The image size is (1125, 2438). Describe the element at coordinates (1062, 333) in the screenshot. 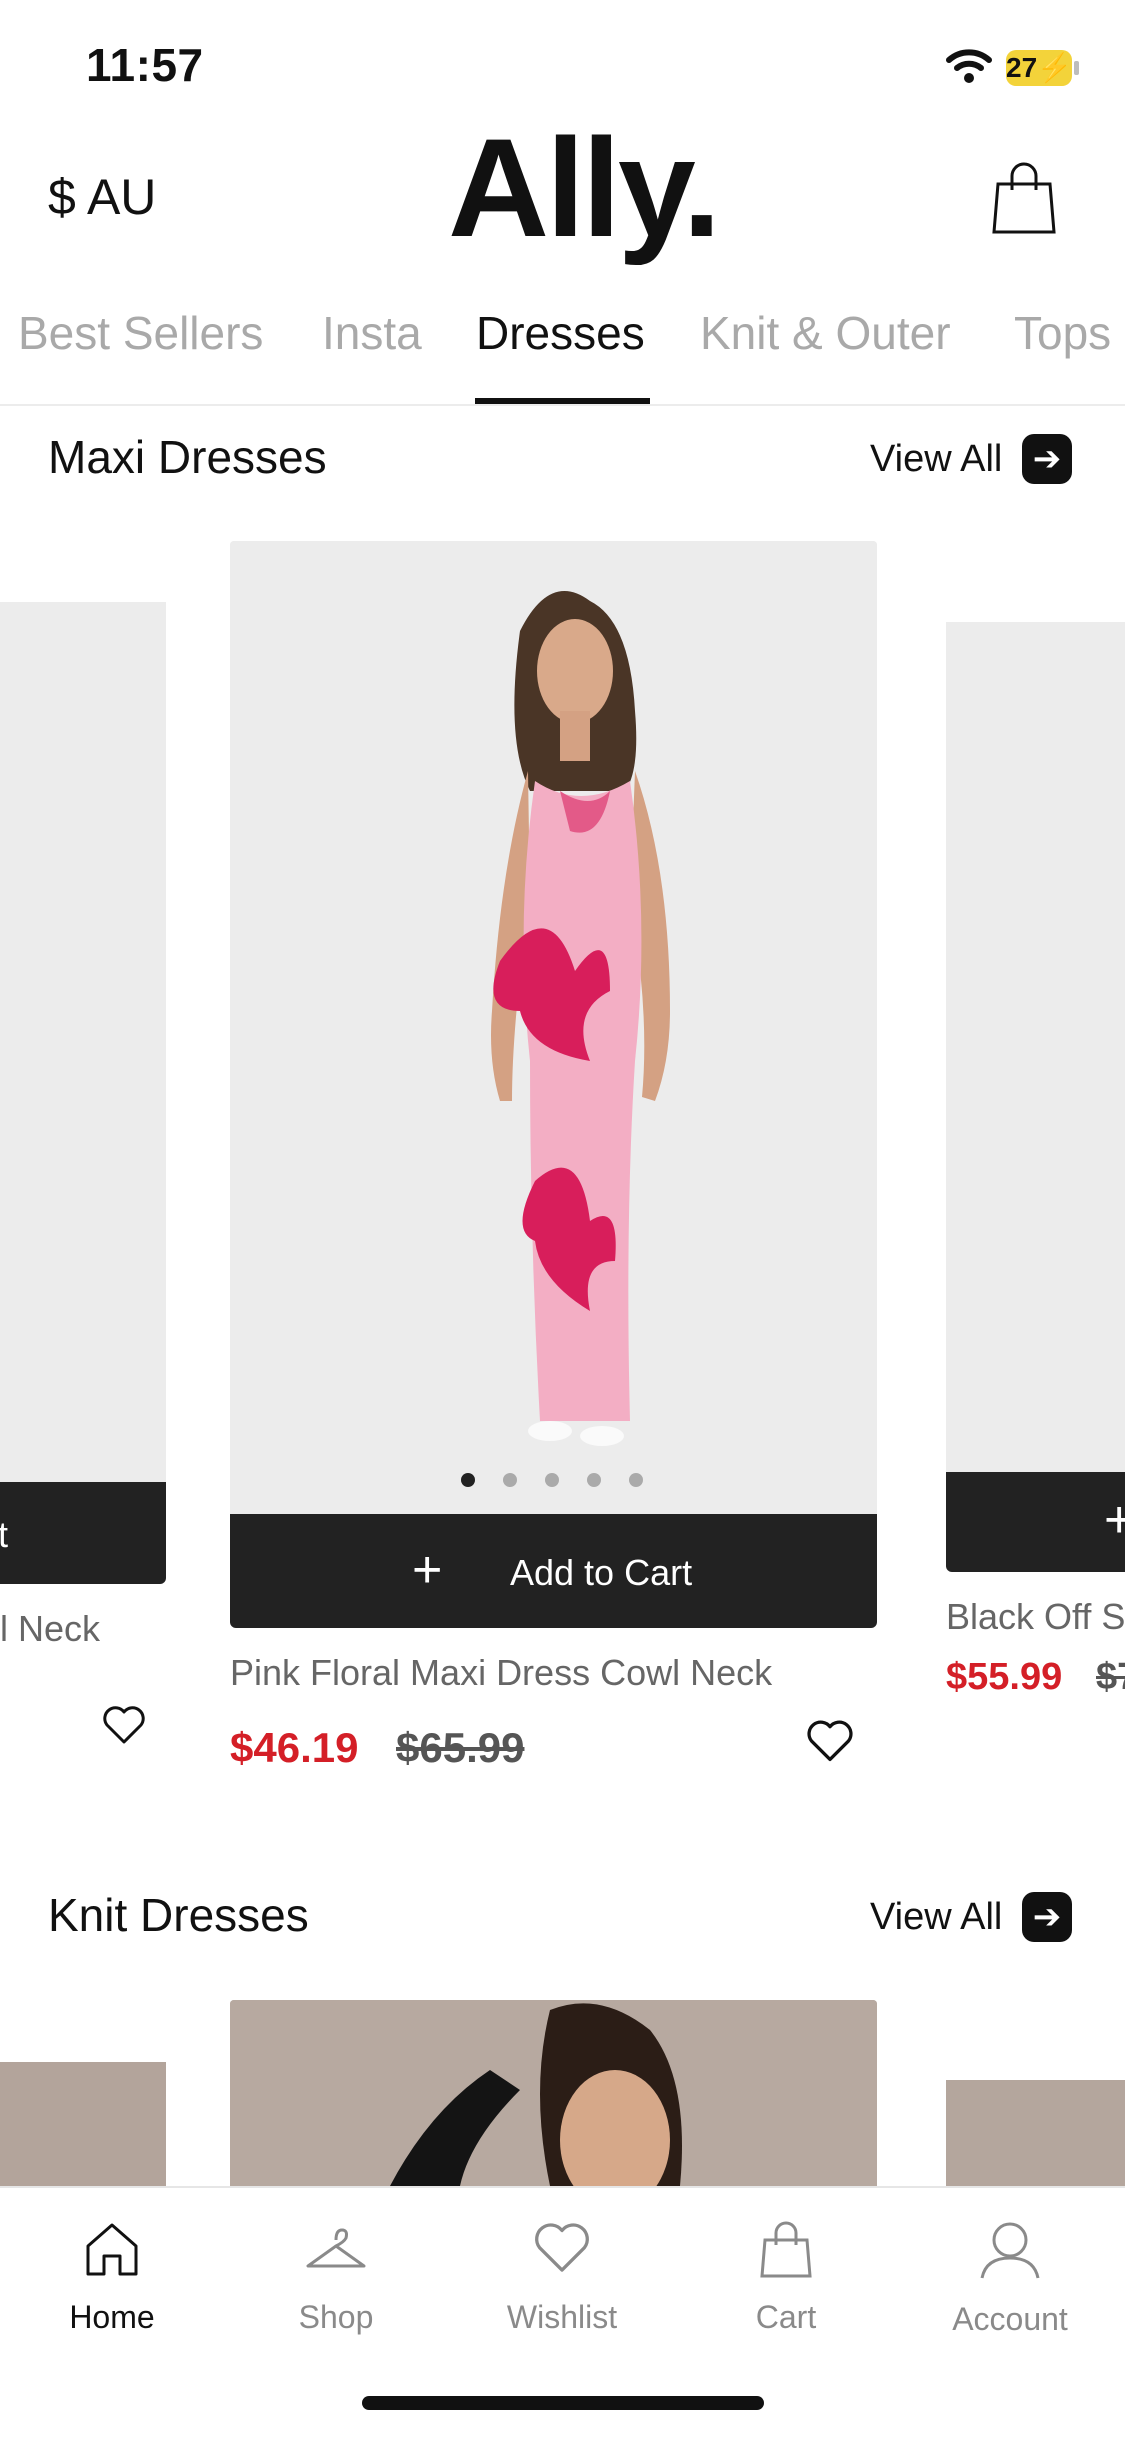

I see `tab-tops: Tops` at that location.